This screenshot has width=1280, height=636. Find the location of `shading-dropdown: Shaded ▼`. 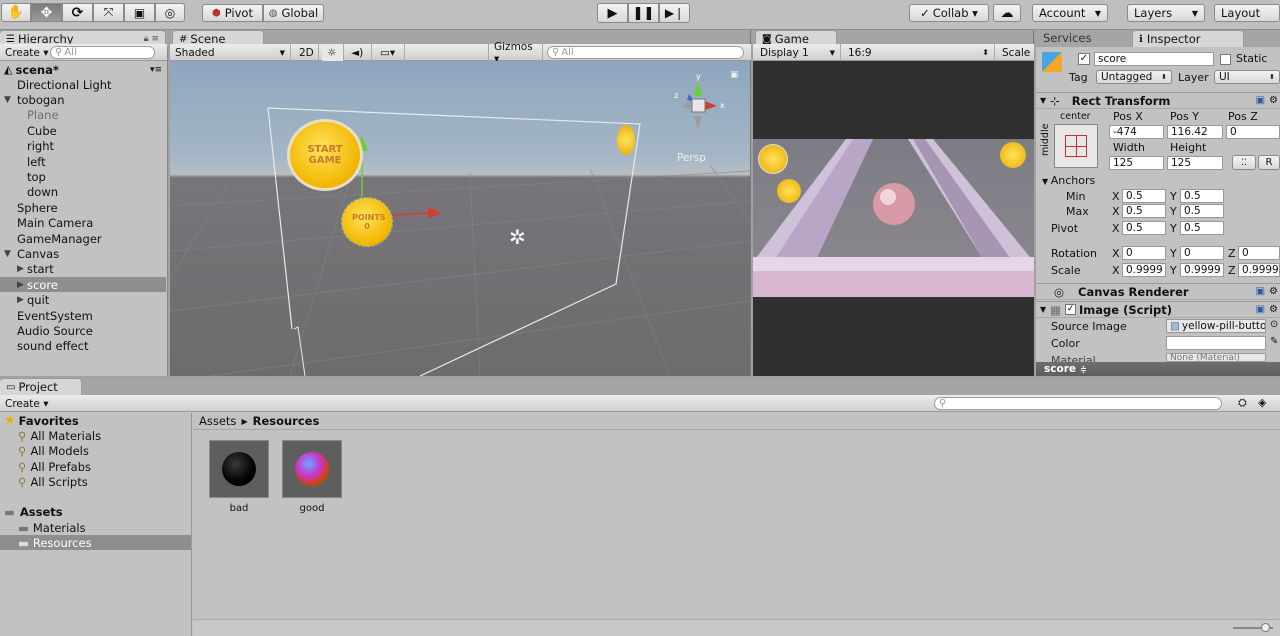

shading-dropdown: Shaded ▼ is located at coordinates (230, 52).